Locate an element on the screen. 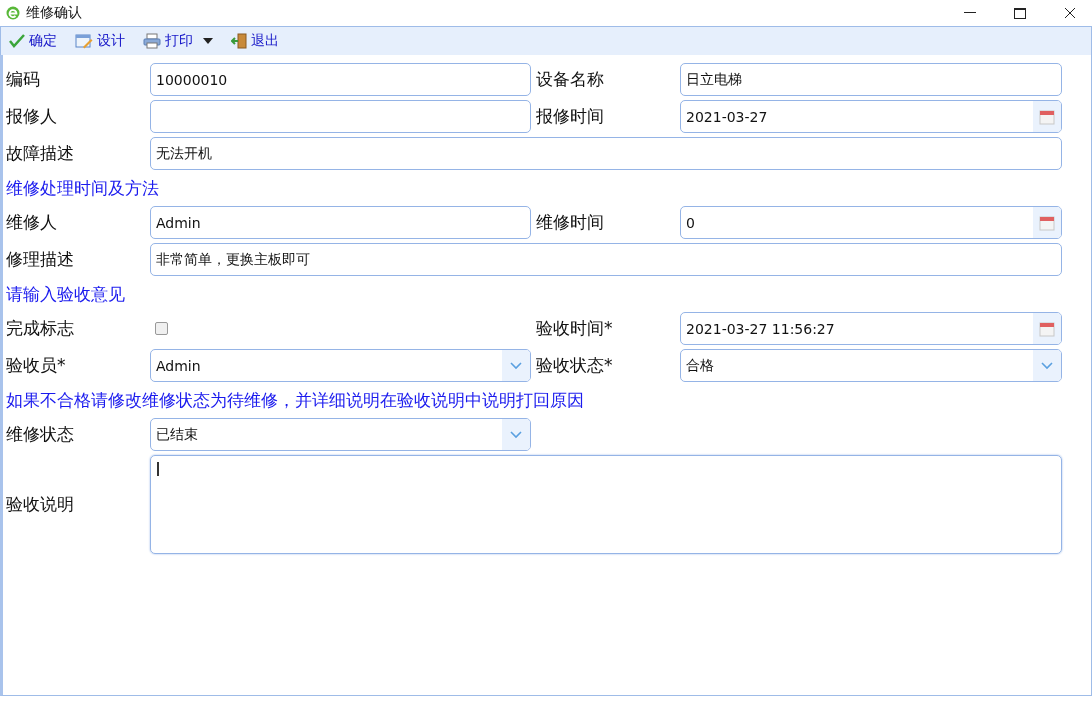 This screenshot has width=1092, height=710. toolbar-button: 退出 is located at coordinates (255, 41).